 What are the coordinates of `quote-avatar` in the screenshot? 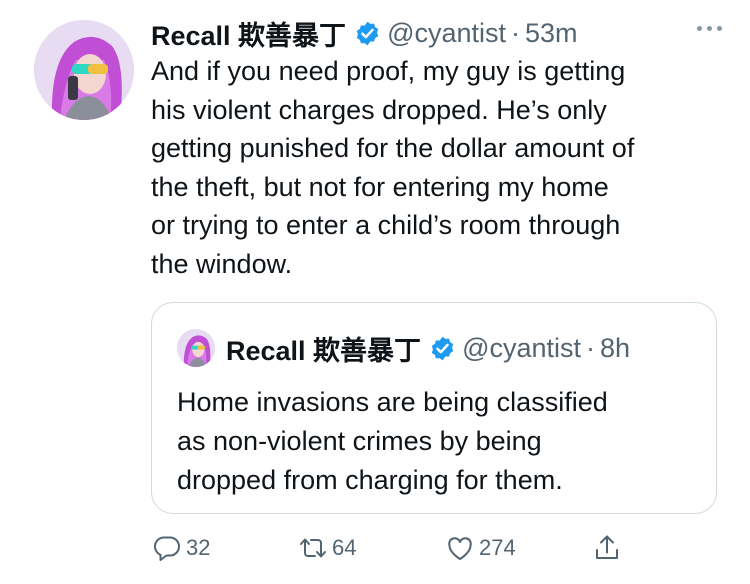 It's located at (196, 348).